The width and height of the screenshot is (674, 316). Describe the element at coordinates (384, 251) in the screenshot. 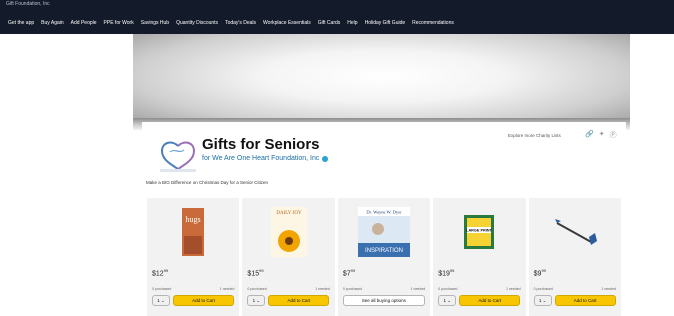

I see `cover-title: INSPIRATION` at that location.